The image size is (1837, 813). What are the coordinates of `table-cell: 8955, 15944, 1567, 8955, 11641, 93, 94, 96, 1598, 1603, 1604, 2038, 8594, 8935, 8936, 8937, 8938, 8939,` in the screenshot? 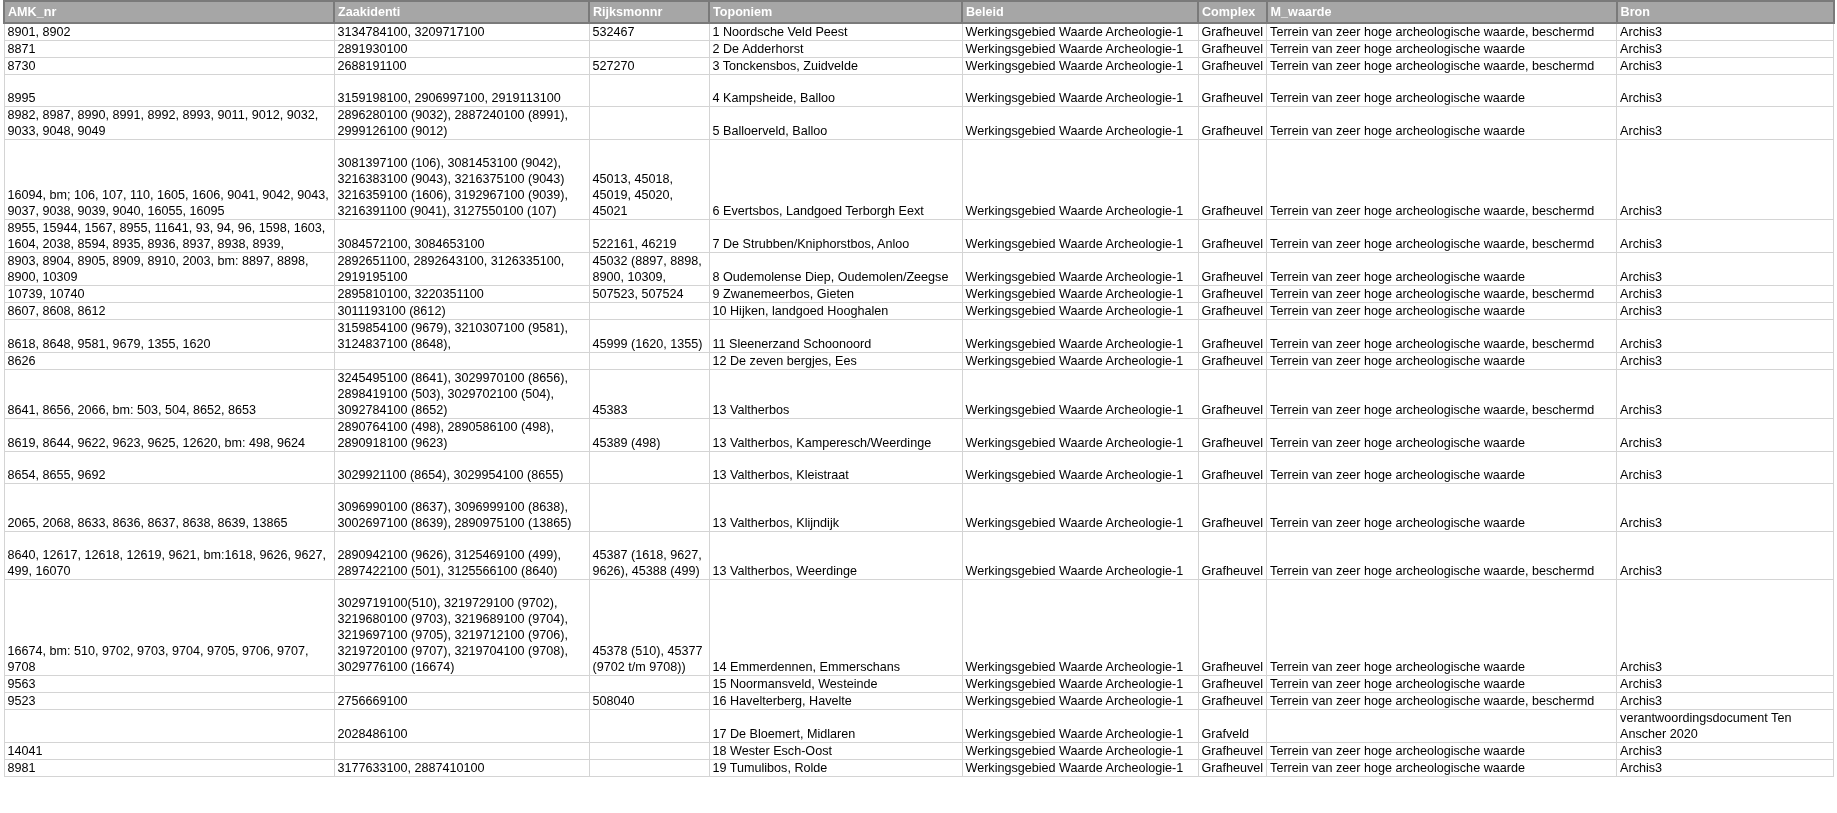 It's located at (169, 236).